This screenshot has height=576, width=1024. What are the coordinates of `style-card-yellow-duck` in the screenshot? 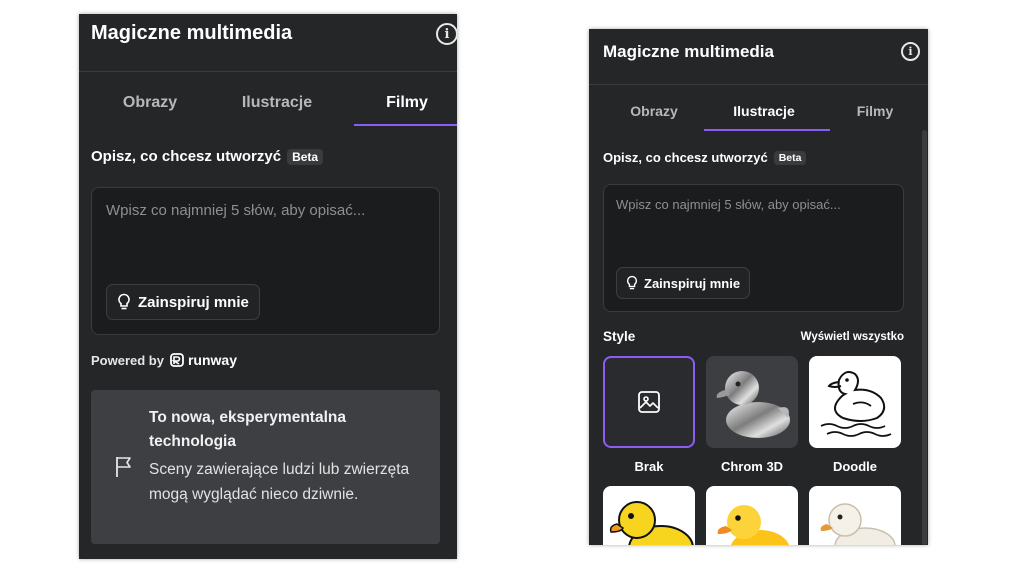 It's located at (649, 515).